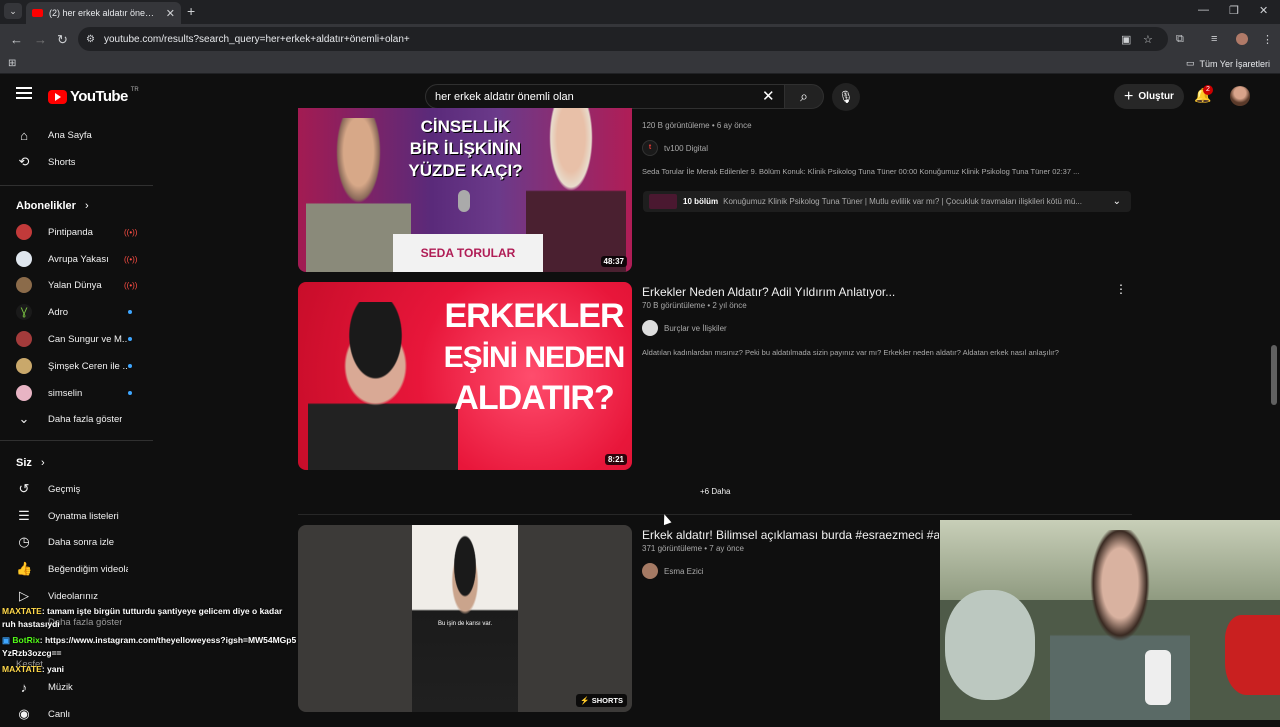 This screenshot has height=727, width=1280. I want to click on close-window-icon: ✕, so click(1263, 10).